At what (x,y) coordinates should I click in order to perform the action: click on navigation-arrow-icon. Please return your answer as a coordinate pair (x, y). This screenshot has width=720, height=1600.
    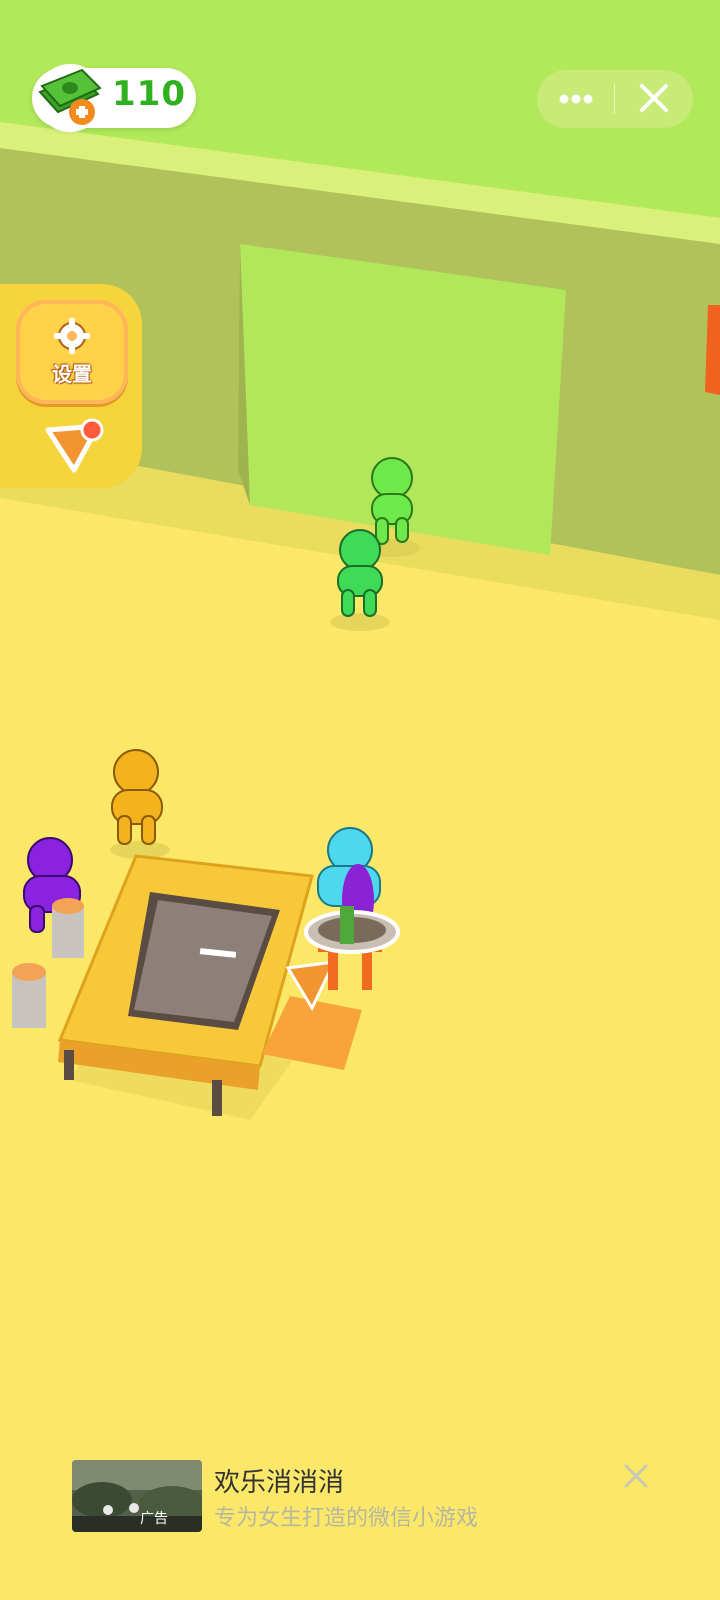
    Looking at the image, I should click on (72, 448).